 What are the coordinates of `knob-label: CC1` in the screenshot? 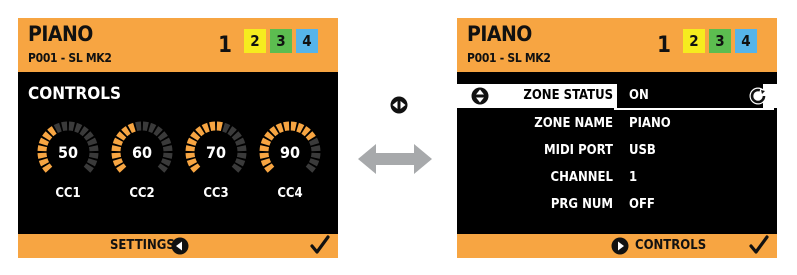 It's located at (68, 193).